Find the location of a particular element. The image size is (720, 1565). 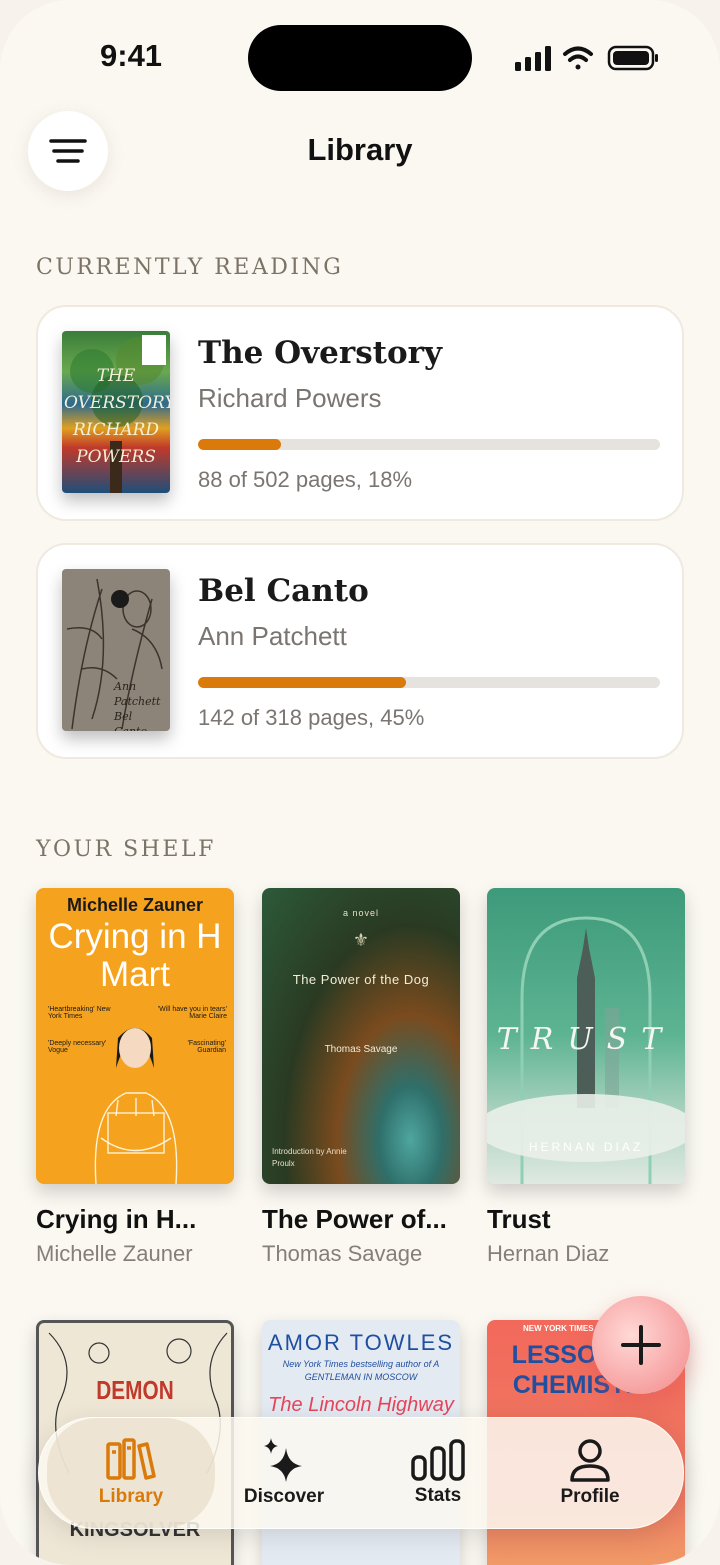

page-title: Library is located at coordinates (360, 149).